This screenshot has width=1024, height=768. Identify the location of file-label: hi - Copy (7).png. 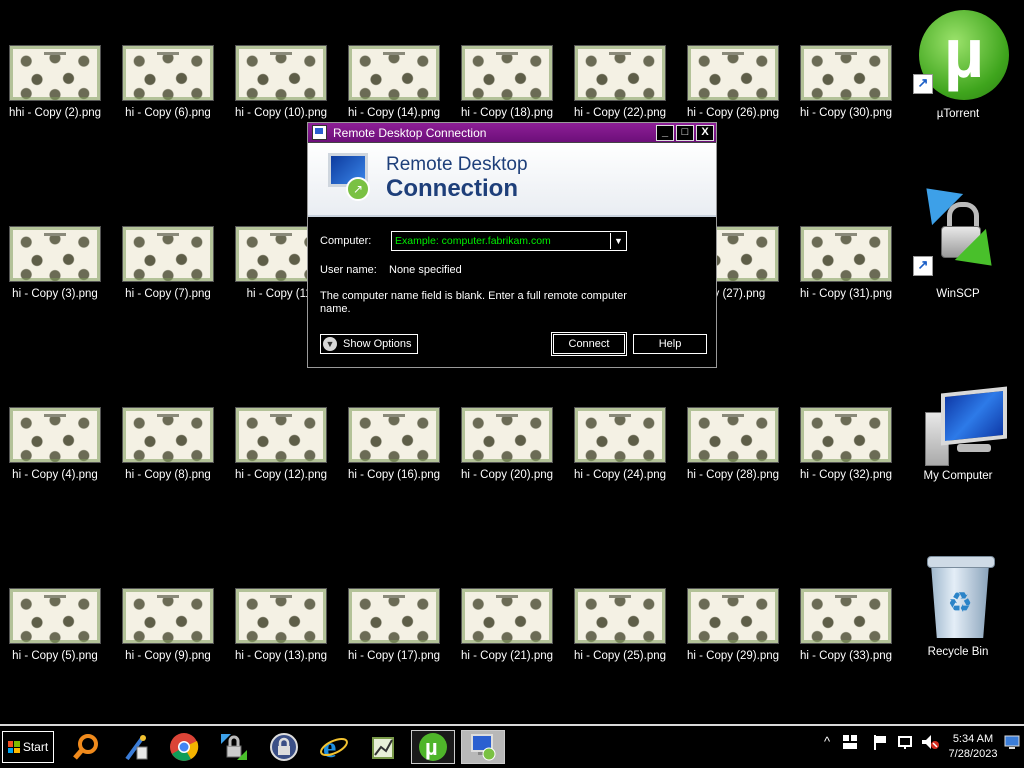
(168, 294).